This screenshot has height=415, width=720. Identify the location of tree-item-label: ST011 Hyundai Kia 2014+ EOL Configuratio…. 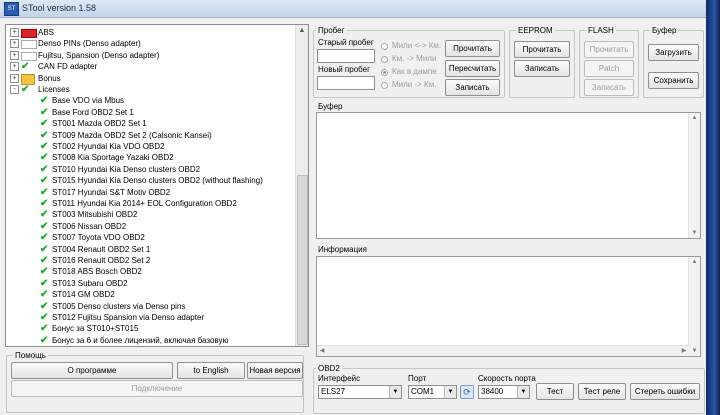
(144, 203).